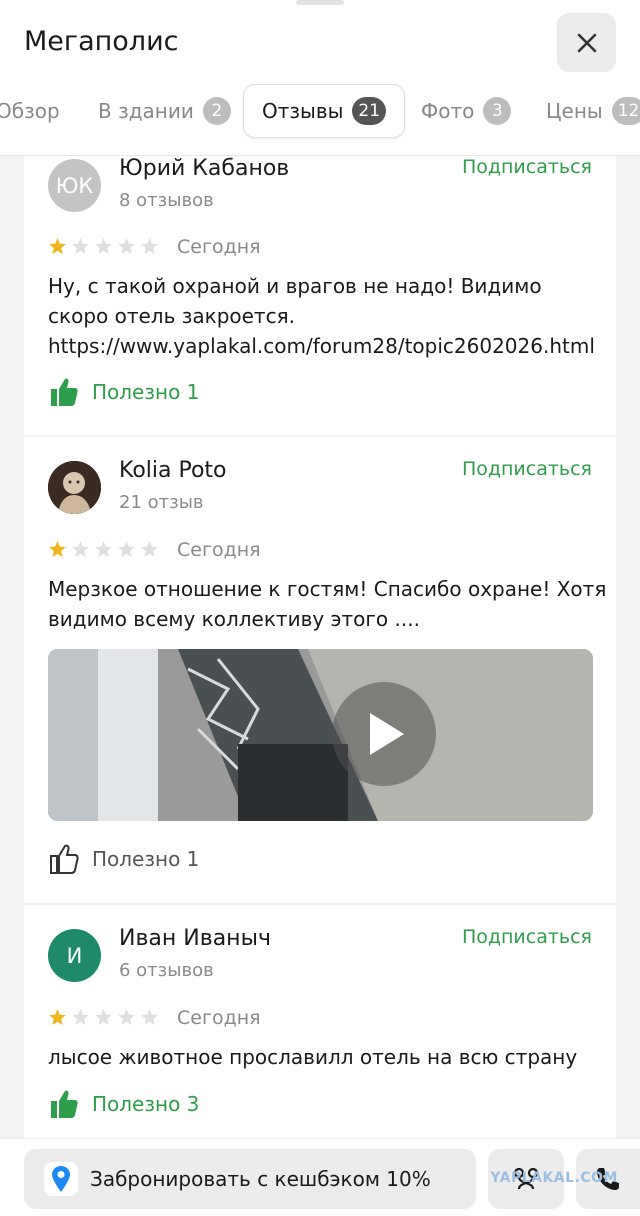 The width and height of the screenshot is (640, 1216). Describe the element at coordinates (497, 111) in the screenshot. I see `tab-badge: 3` at that location.